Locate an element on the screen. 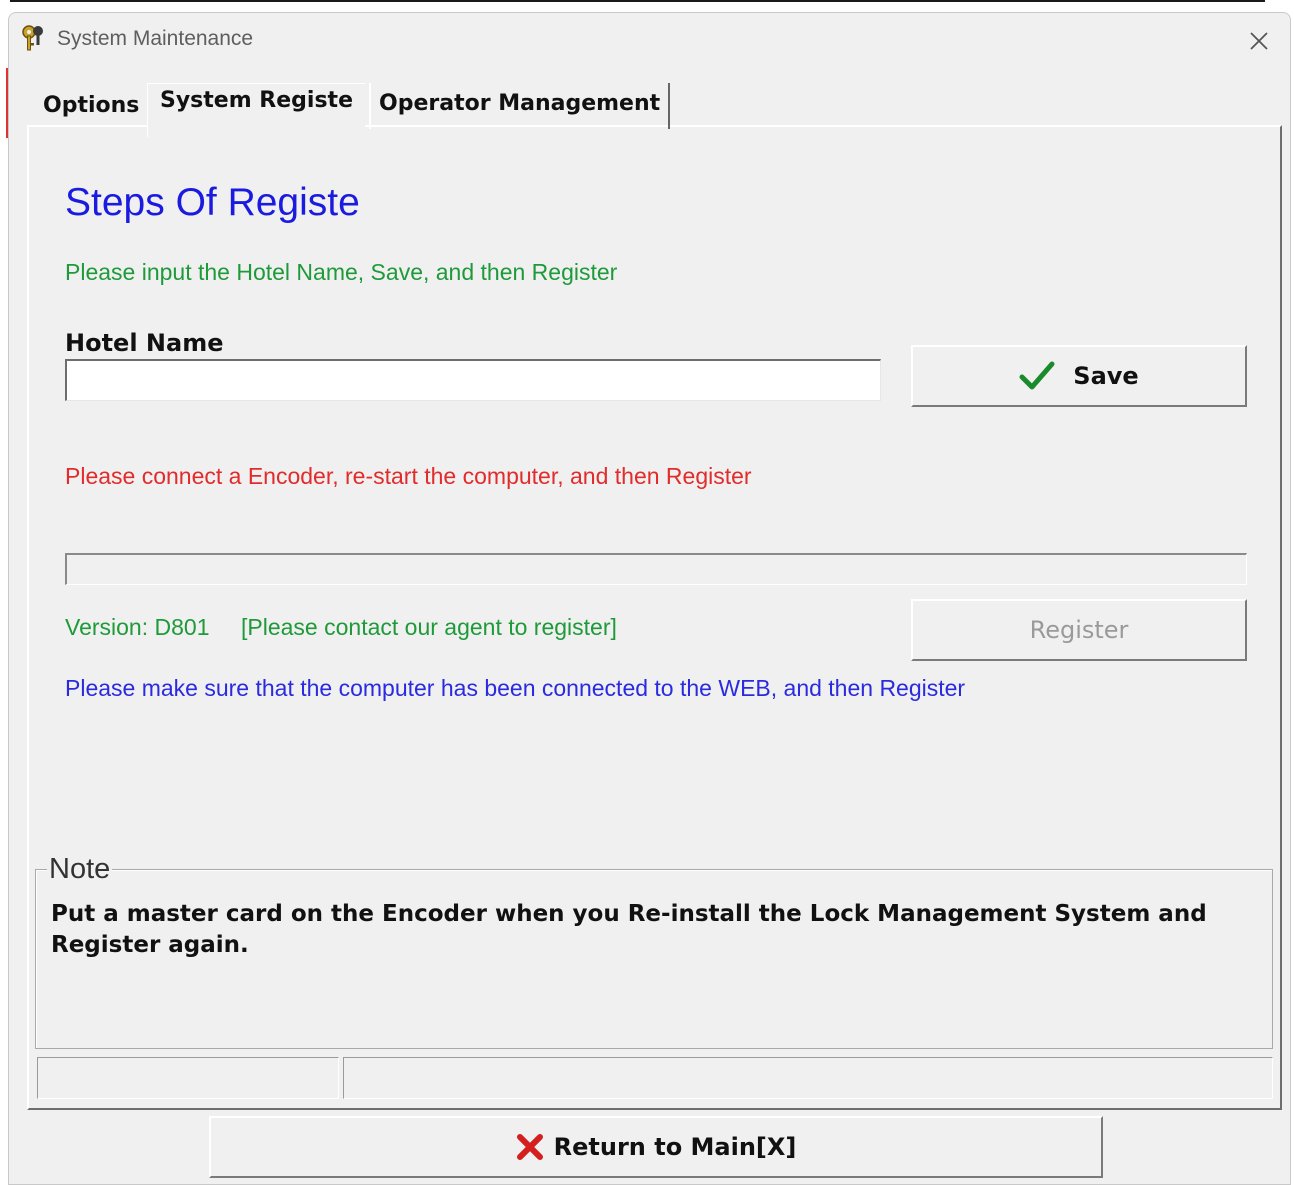  red-x-icon is located at coordinates (529, 1147).